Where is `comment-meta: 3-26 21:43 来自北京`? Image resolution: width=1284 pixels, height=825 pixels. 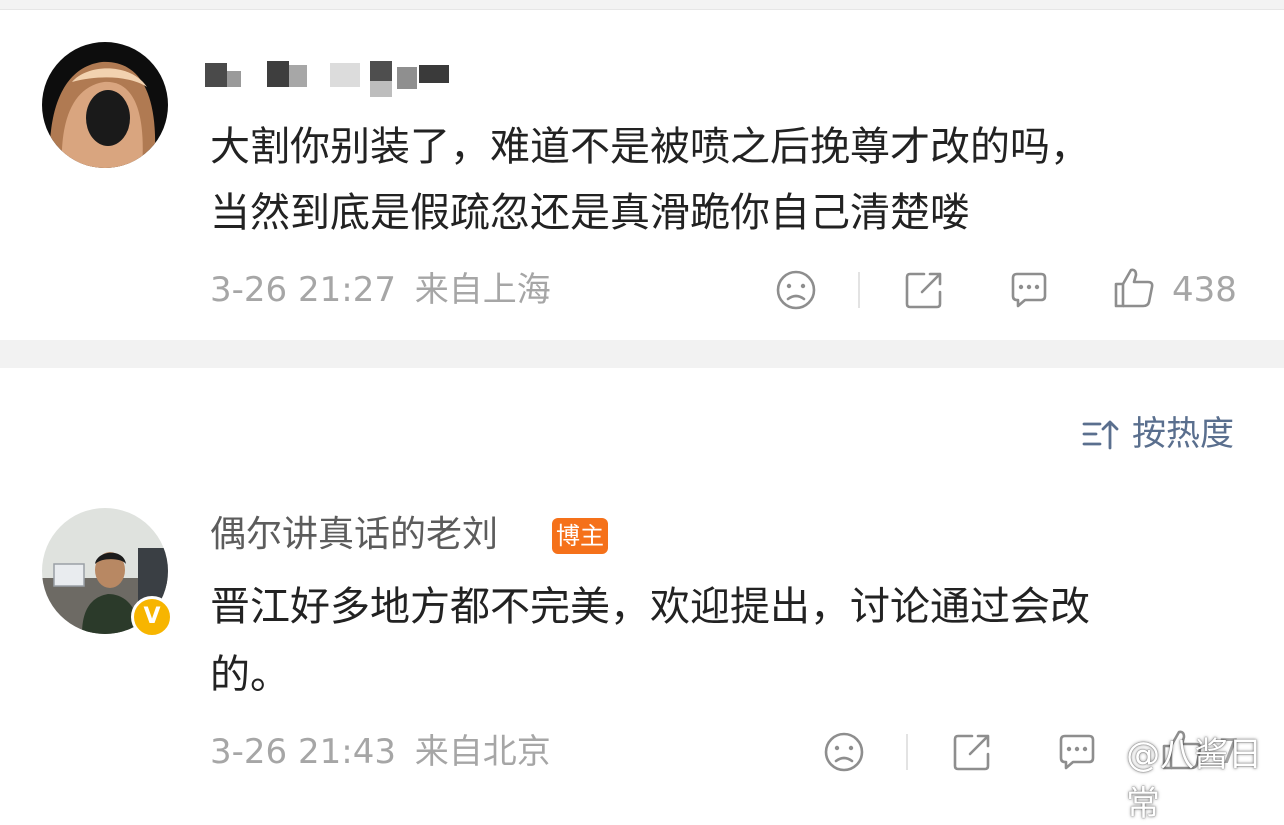
comment-meta: 3-26 21:43 来自北京 is located at coordinates (380, 752).